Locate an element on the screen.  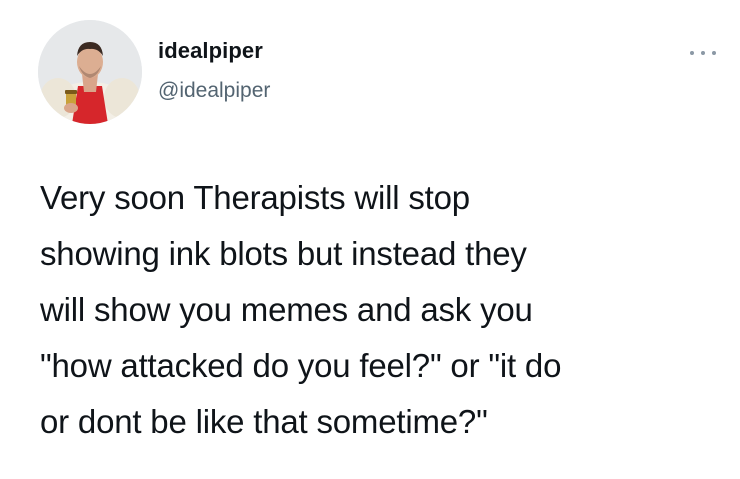
more-options-icon is located at coordinates (703, 53).